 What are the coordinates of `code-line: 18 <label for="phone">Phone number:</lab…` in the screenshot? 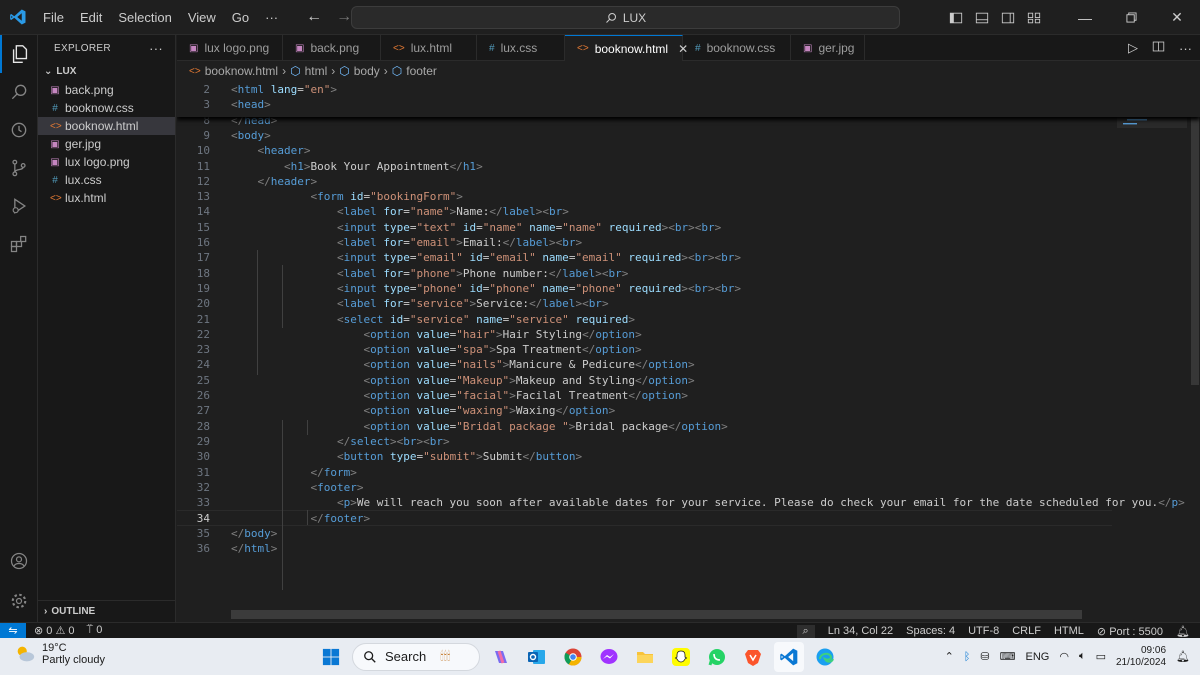 It's located at (644, 273).